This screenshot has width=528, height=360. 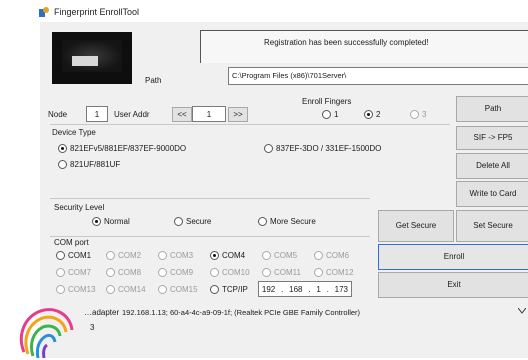 I want to click on com-option-com13: COM13, so click(x=76, y=290).